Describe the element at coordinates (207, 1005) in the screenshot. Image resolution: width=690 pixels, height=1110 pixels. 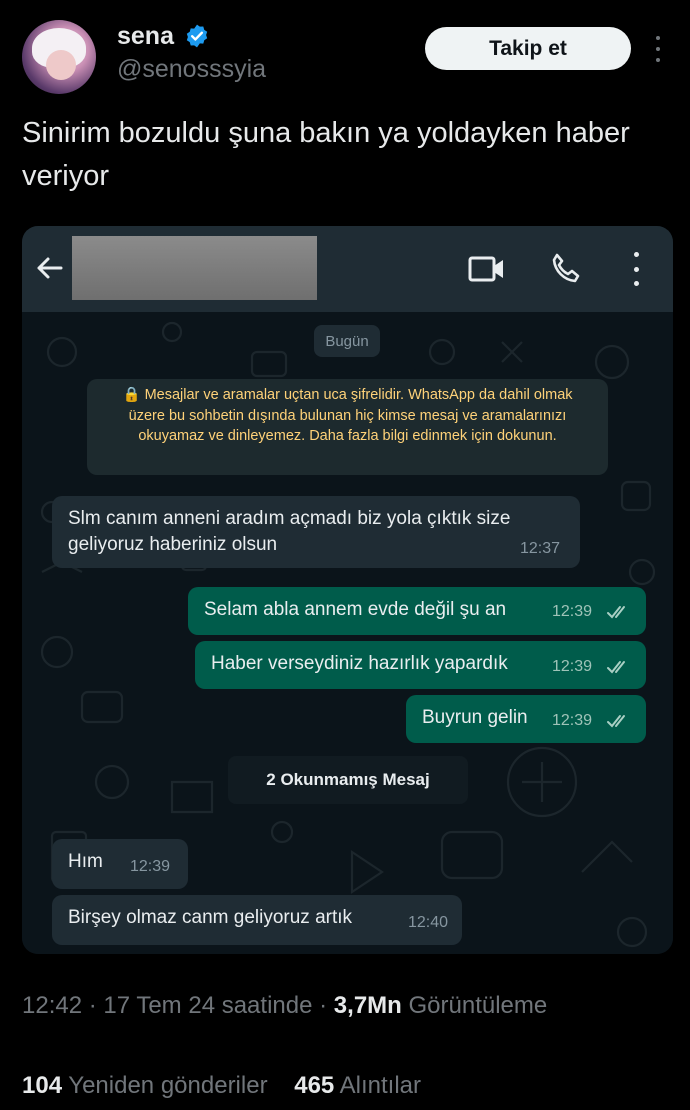
I see `tweet-date: 17 Tem 24 saatinde` at that location.